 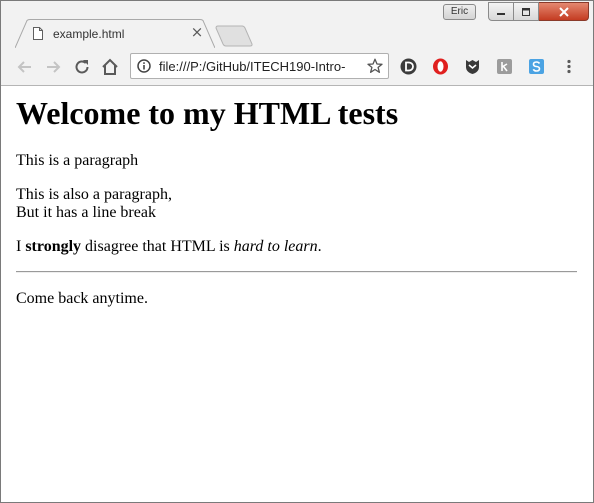 I want to click on kebab-menu-icon, so click(x=569, y=66).